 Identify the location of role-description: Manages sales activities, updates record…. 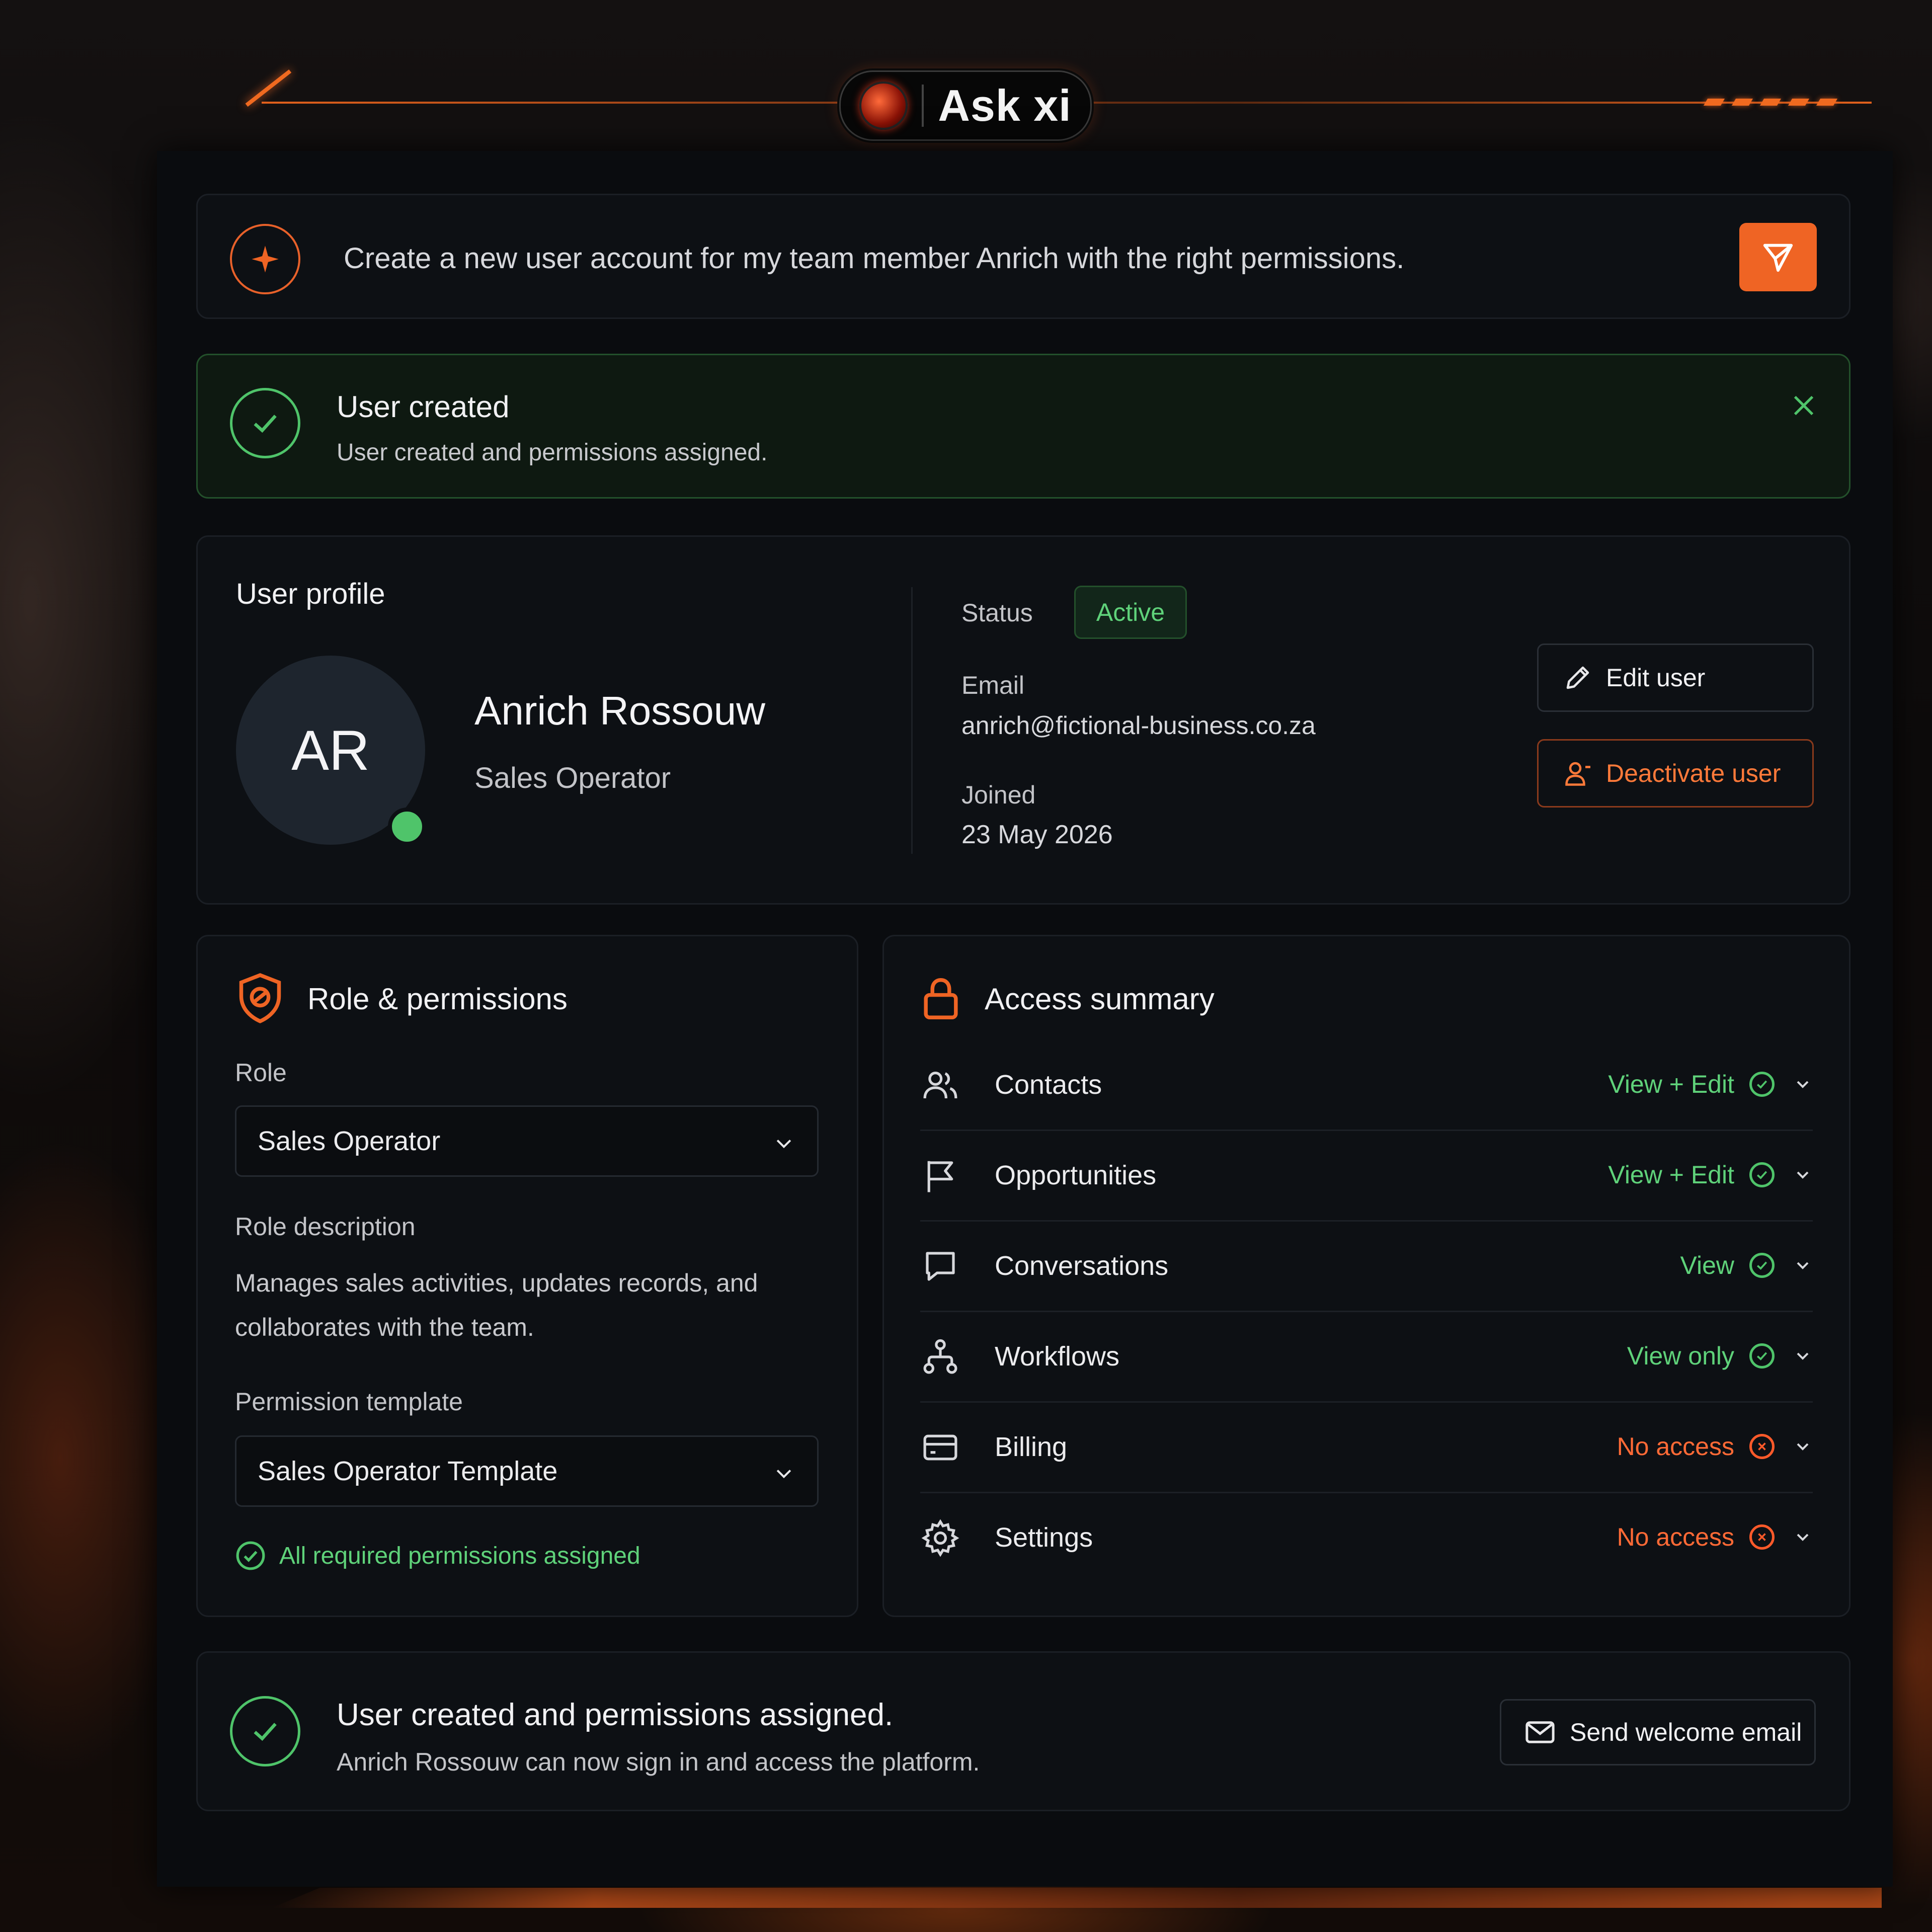
(496, 1305).